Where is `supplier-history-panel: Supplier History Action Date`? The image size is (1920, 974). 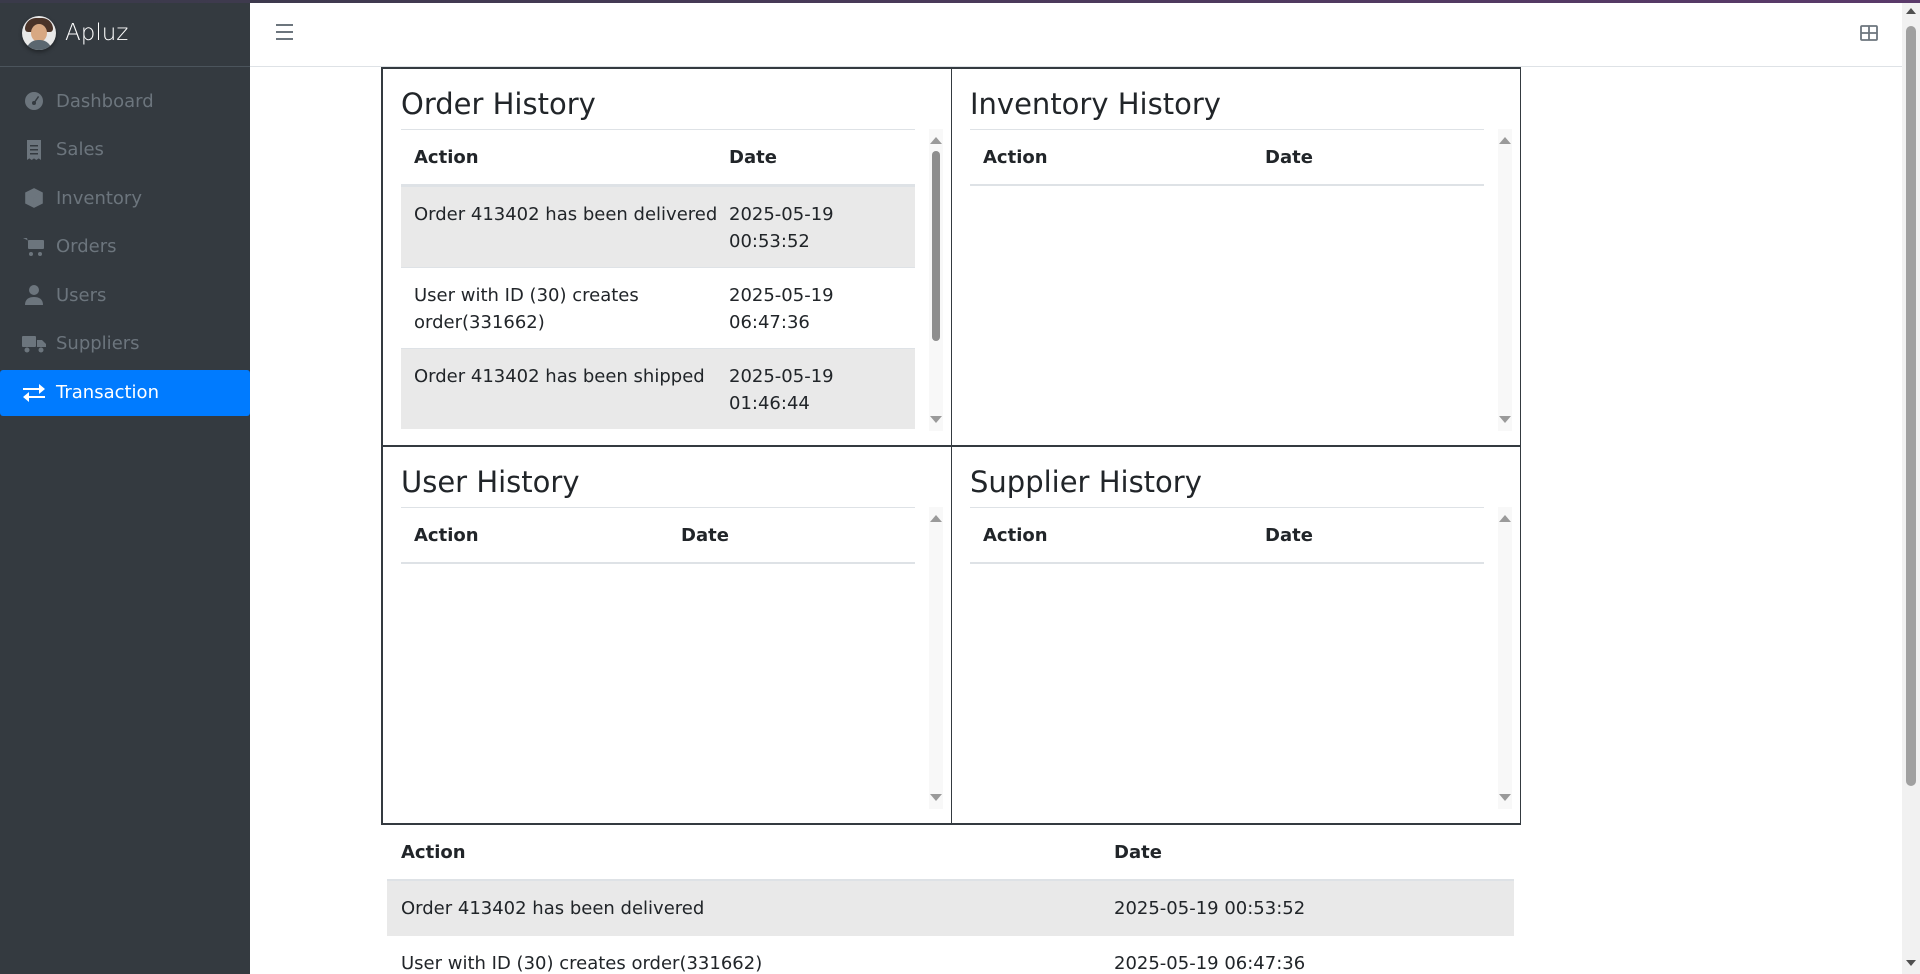 supplier-history-panel: Supplier History Action Date is located at coordinates (1236, 635).